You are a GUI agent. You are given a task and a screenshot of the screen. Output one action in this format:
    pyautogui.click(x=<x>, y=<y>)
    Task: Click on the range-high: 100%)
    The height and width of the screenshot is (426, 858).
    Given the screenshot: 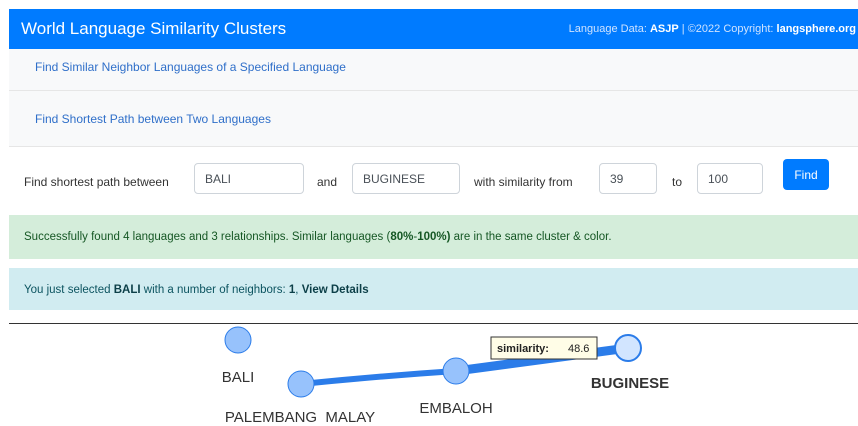 What is the action you would take?
    pyautogui.click(x=434, y=237)
    